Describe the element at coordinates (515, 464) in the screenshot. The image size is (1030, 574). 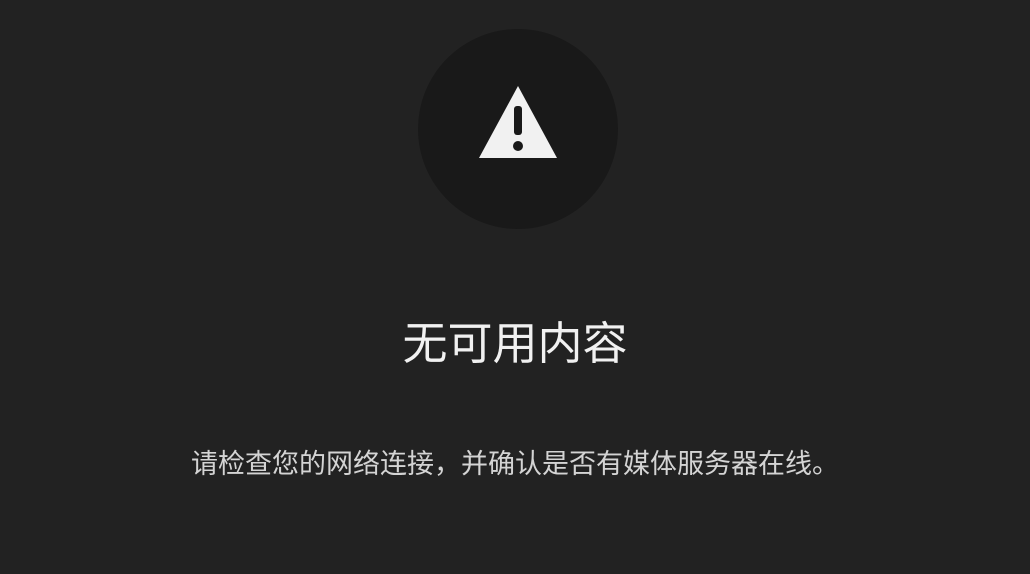
I see `empty-state-message: 请检查您的网络连接，并确认是否有媒体服务器在线。` at that location.